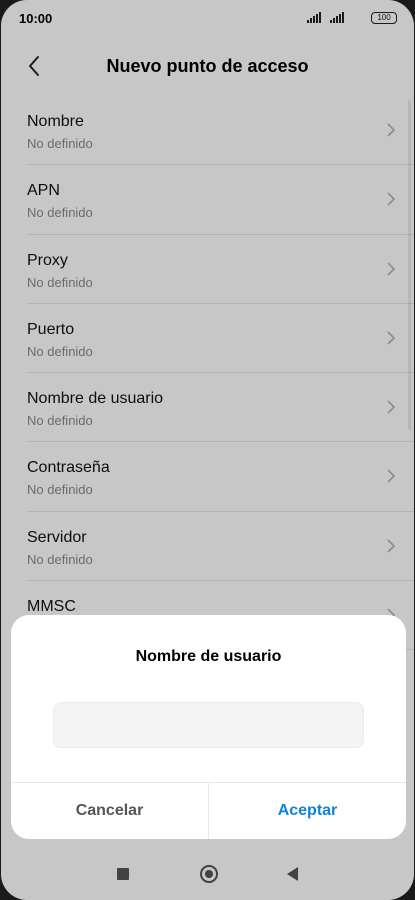 Image resolution: width=415 pixels, height=900 pixels. I want to click on accept-button: Aceptar, so click(307, 811).